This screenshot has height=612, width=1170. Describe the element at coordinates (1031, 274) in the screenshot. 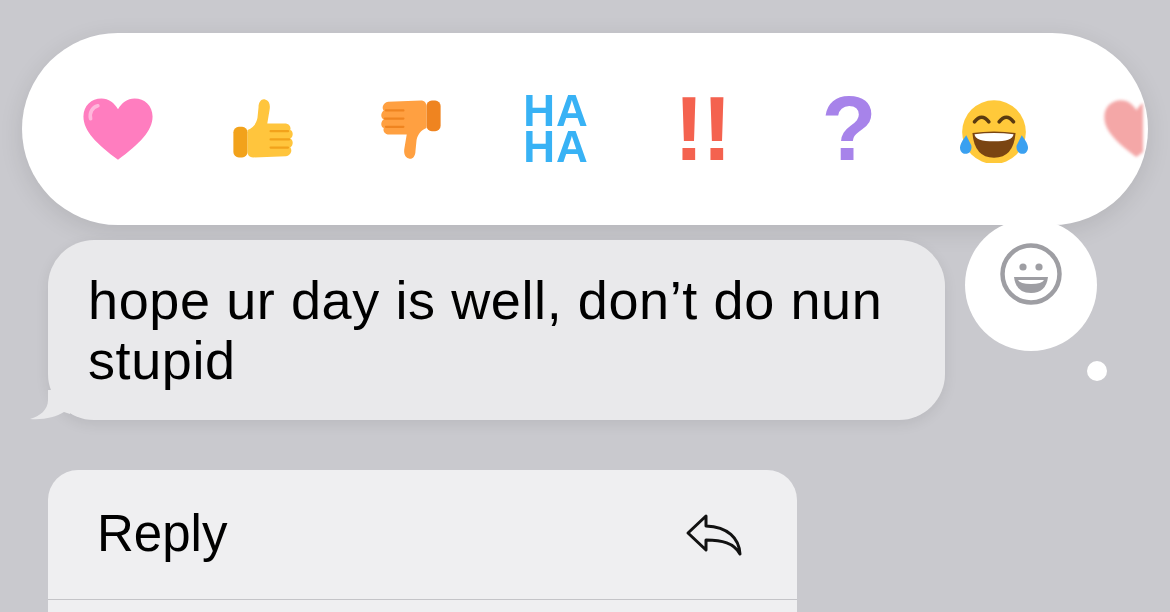

I see `smiley-icon` at that location.